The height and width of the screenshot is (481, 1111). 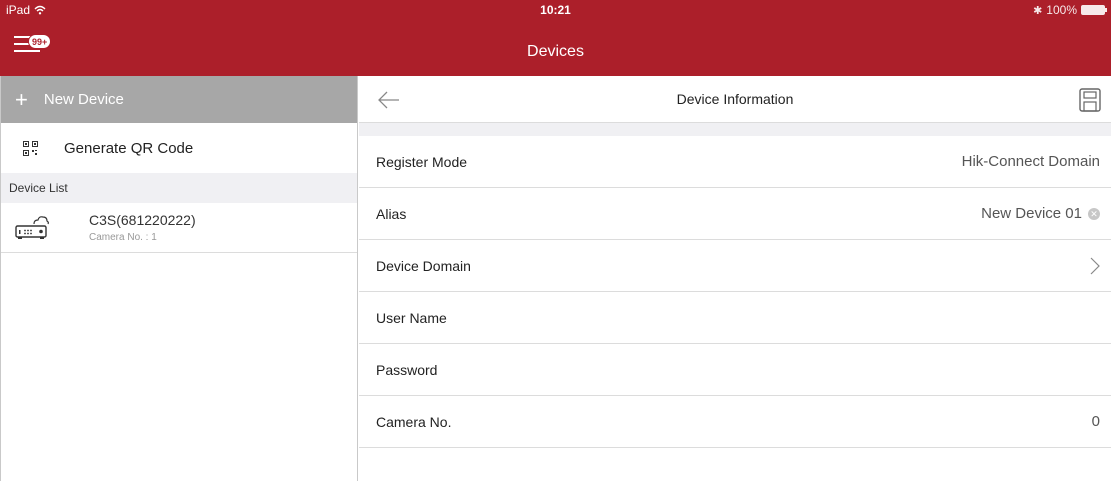 I want to click on camera-no-value: 0, so click(x=1096, y=421).